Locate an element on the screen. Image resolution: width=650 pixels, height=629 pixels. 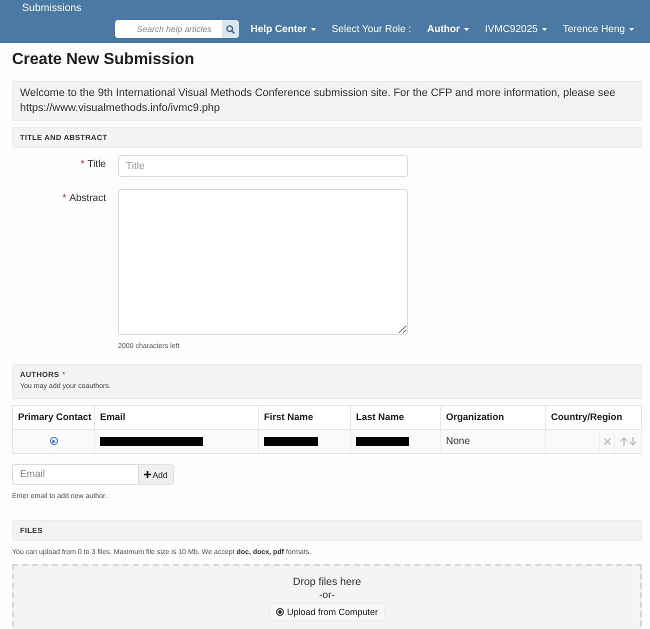
radio-button is located at coordinates (54, 441).